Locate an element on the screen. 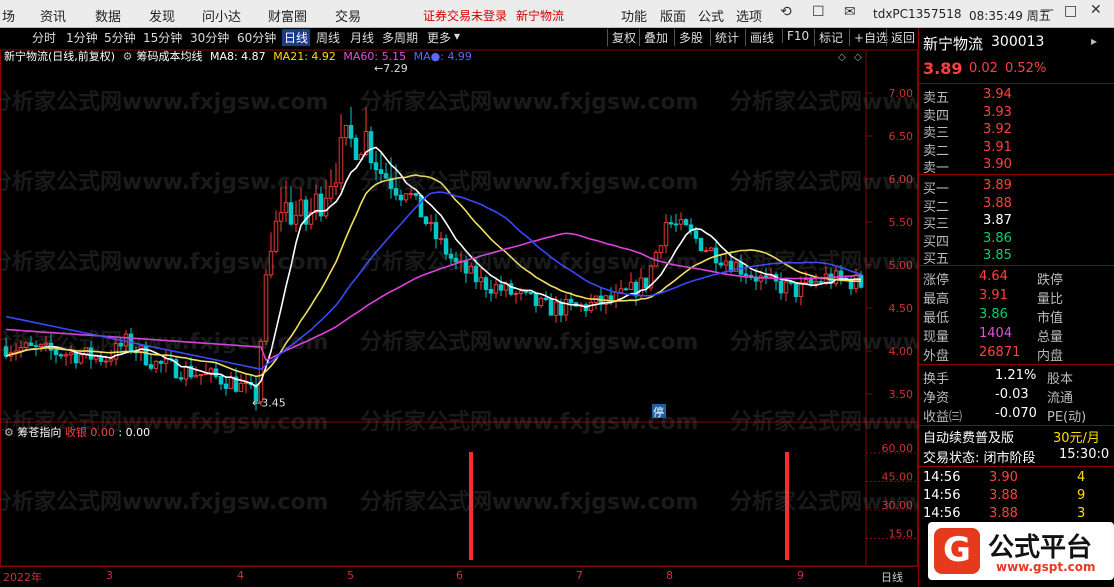  promo-label: 自动续费普及版 is located at coordinates (968, 436).